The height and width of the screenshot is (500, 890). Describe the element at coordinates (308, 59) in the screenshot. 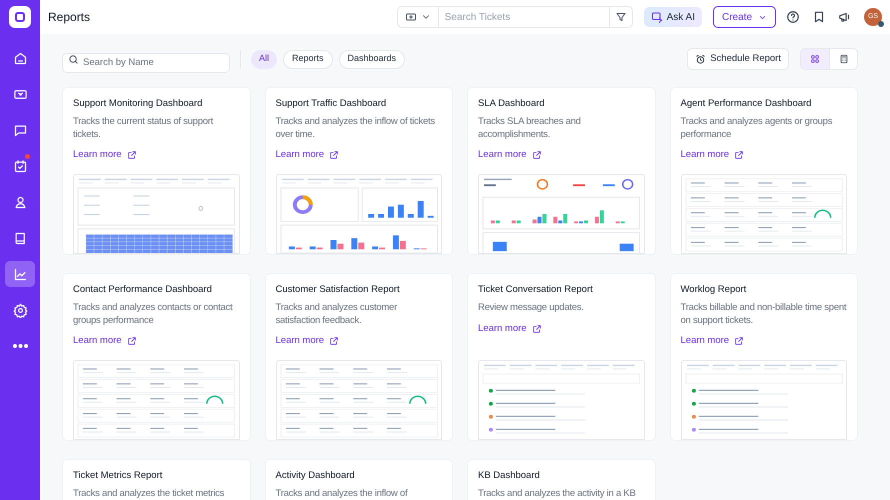

I see `filter-chip: Reports` at that location.